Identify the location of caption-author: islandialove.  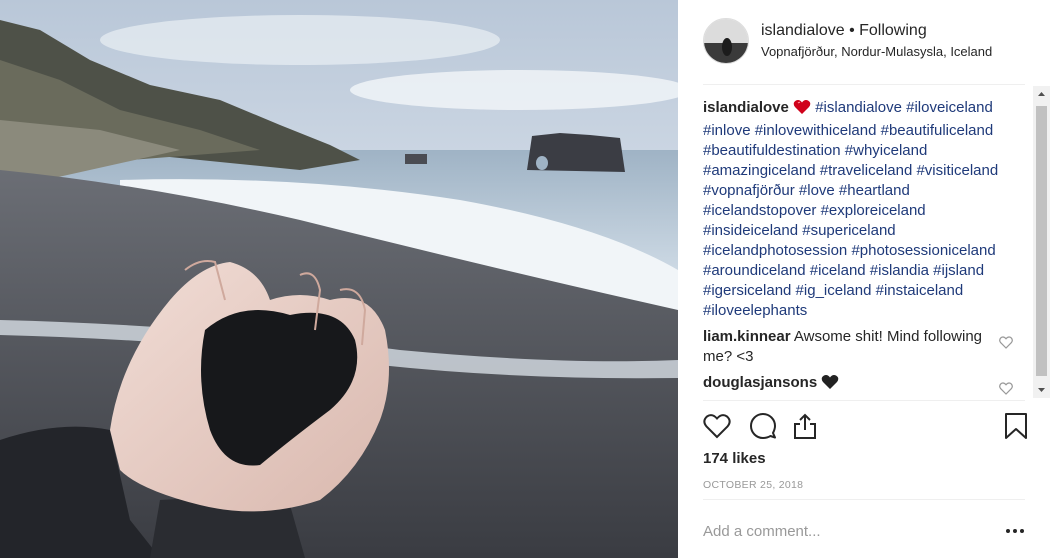
(746, 107).